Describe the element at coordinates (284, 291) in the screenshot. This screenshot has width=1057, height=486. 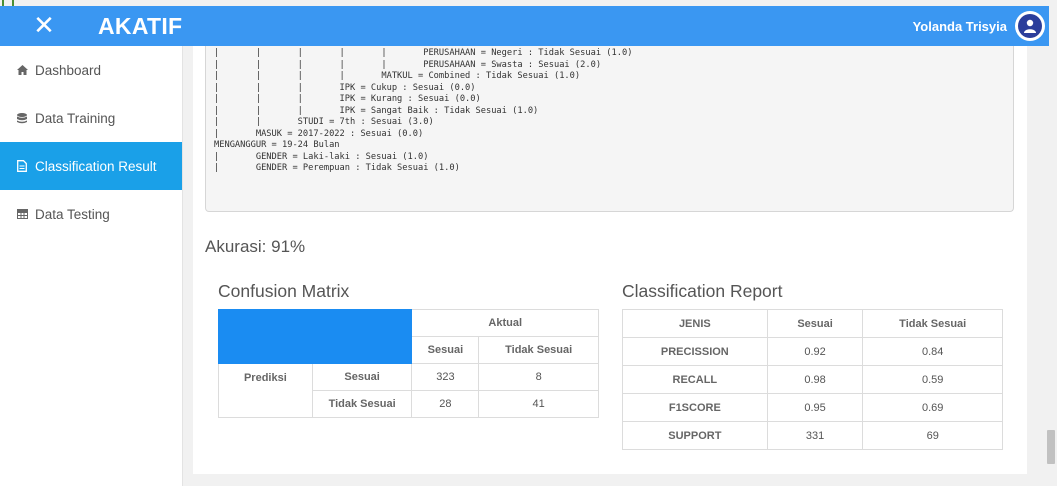
I see `confusion-matrix-title: Confusion Matrix` at that location.